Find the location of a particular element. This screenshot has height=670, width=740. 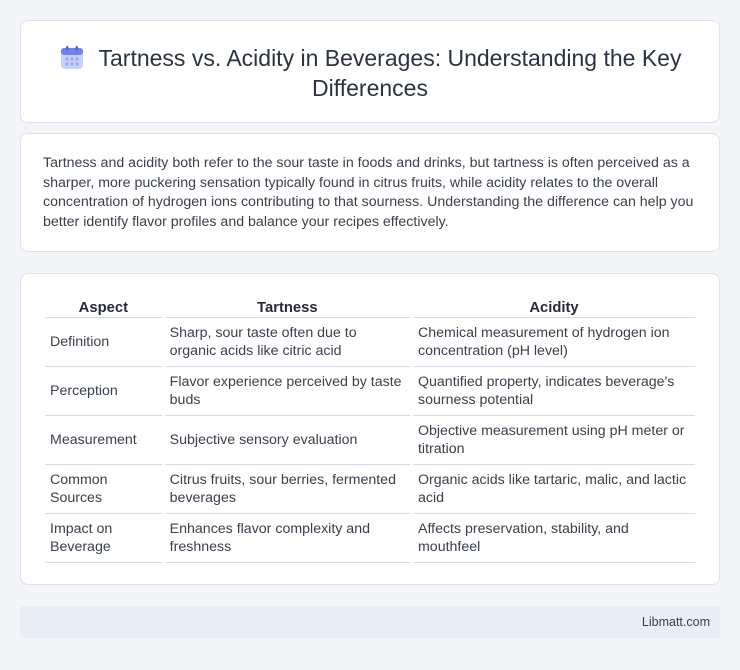

cell-aspect: Common Sources is located at coordinates (103, 489).